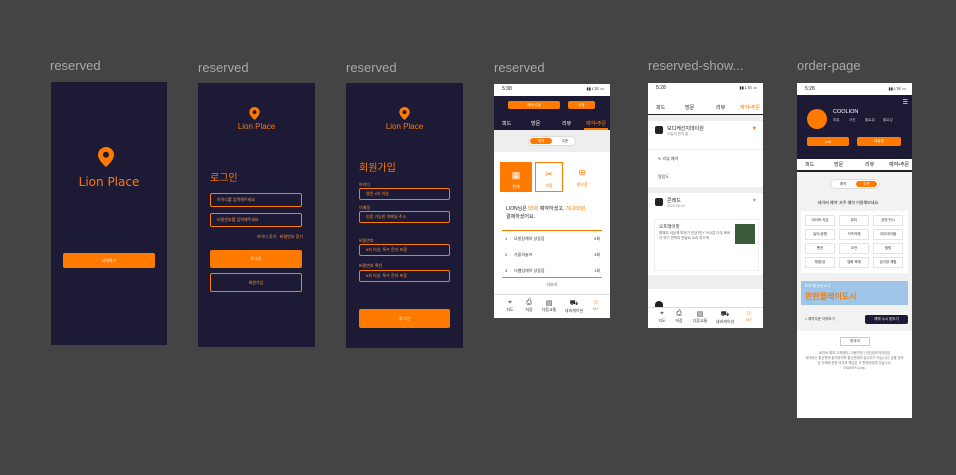 The image size is (956, 475). What do you see at coordinates (888, 248) in the screenshot?
I see `category-item: 캠핑` at bounding box center [888, 248].